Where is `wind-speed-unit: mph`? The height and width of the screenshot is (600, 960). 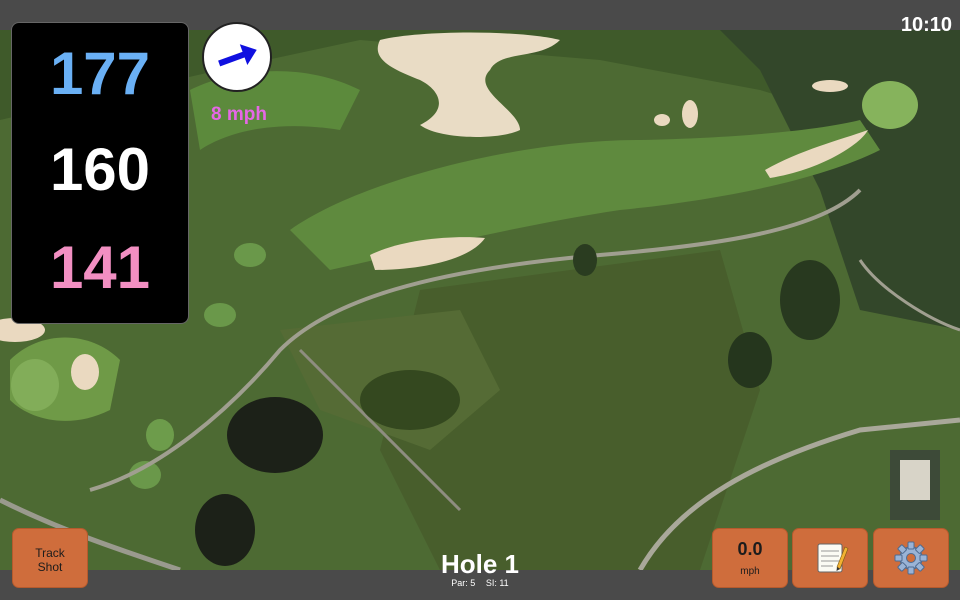
wind-speed-unit: mph is located at coordinates (750, 571).